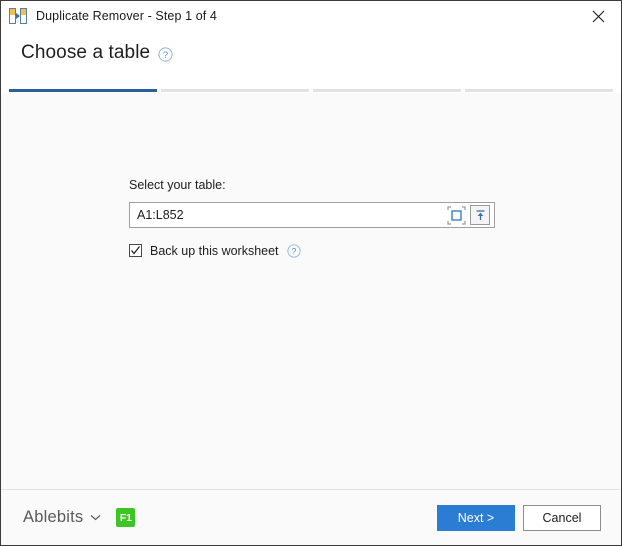 The height and width of the screenshot is (546, 622). I want to click on duplicate-remover-icon, so click(18, 16).